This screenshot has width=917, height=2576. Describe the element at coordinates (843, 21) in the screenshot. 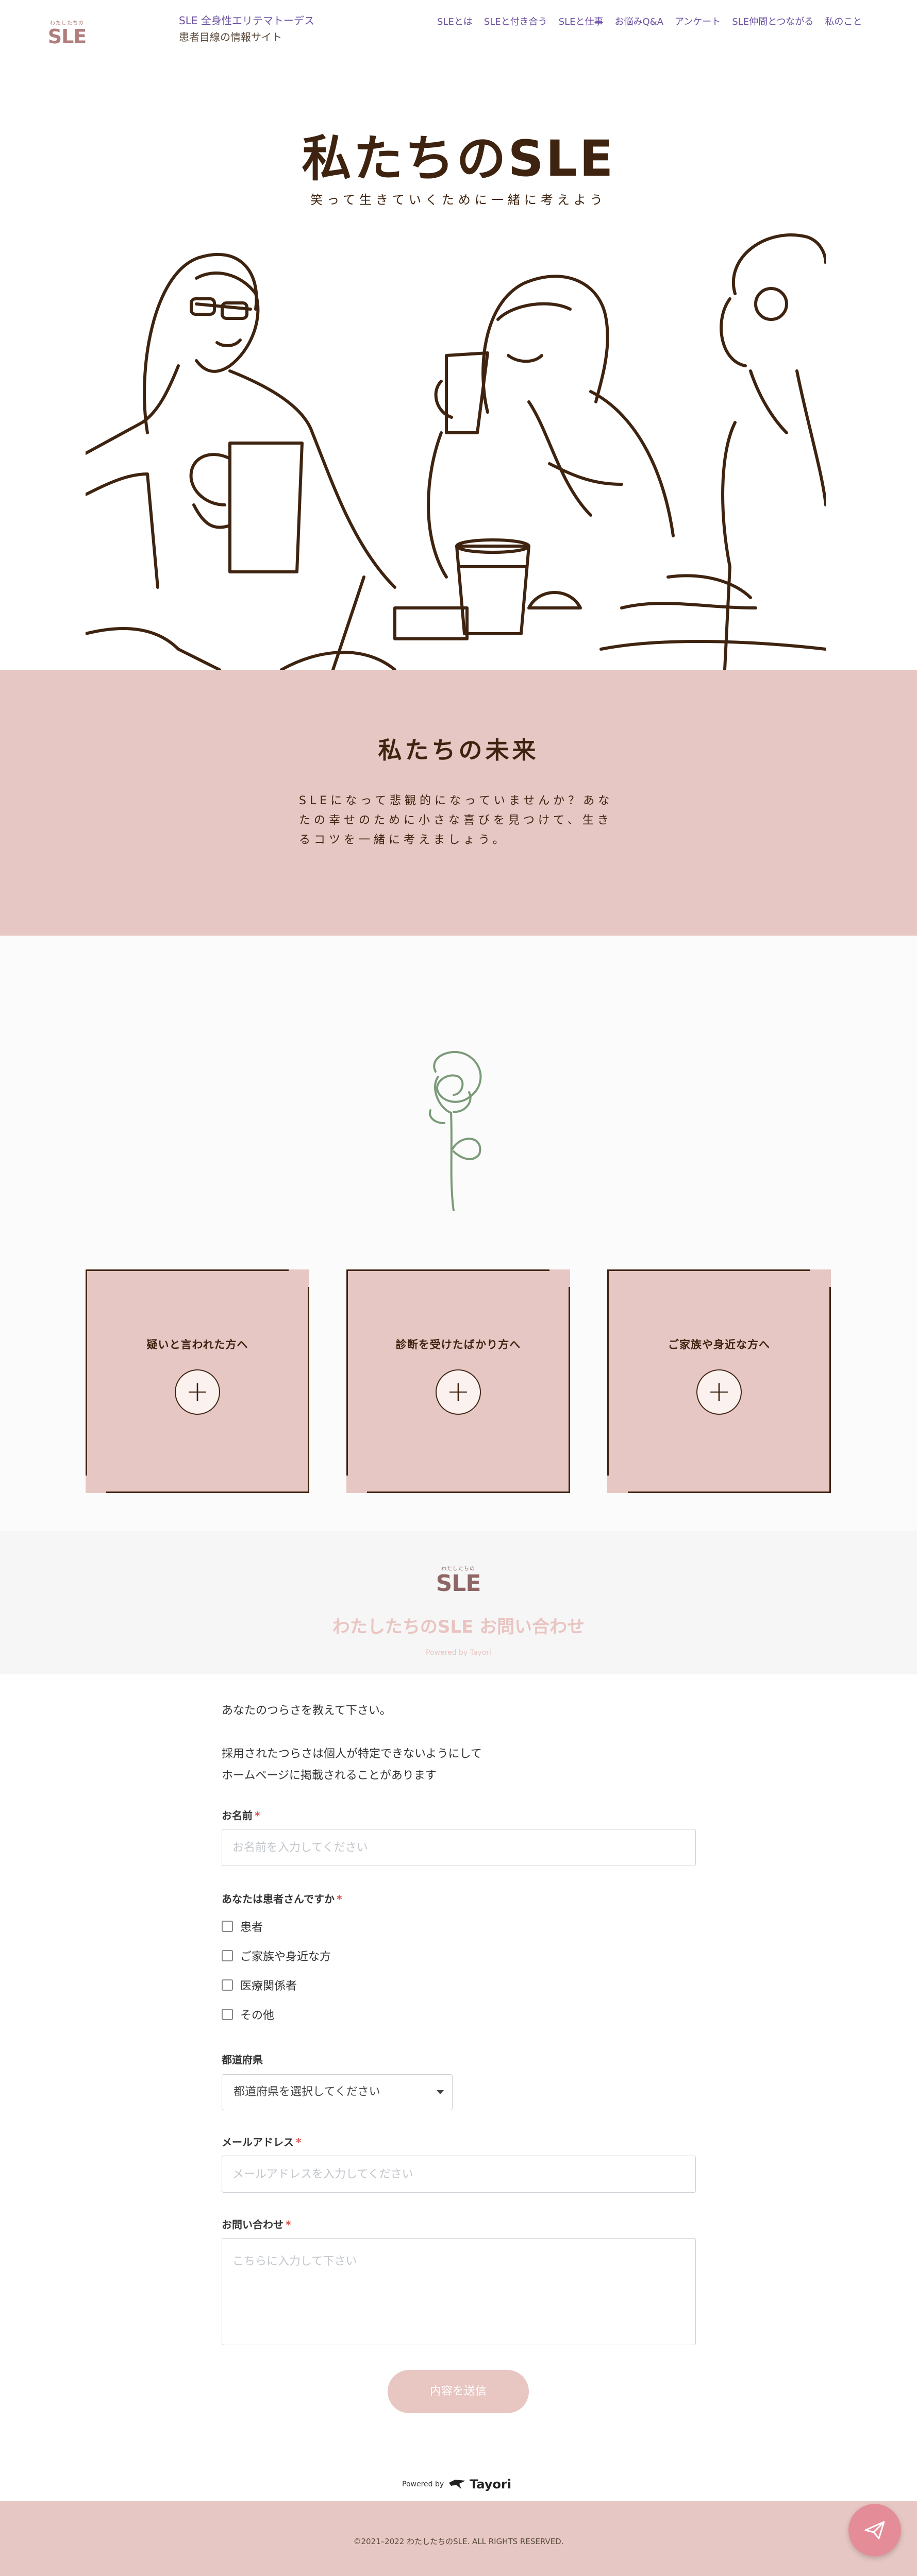

I see `nav-item-about-me: 私のこと` at that location.